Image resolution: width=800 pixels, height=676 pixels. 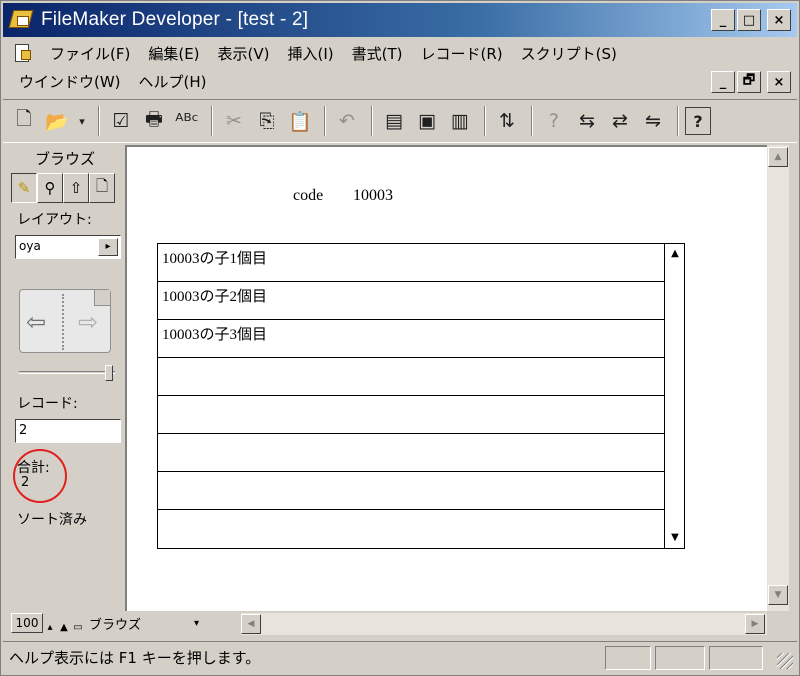 What do you see at coordinates (300, 121) in the screenshot?
I see `paste-icon: 📋` at bounding box center [300, 121].